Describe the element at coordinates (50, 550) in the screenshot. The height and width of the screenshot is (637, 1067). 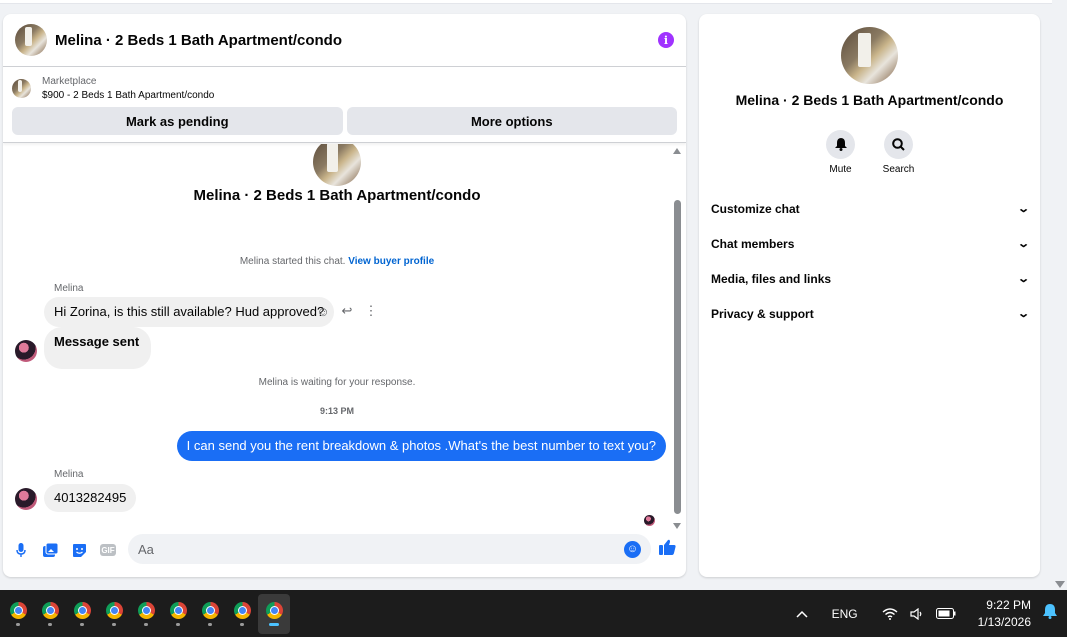
I see `photo-icon` at that location.